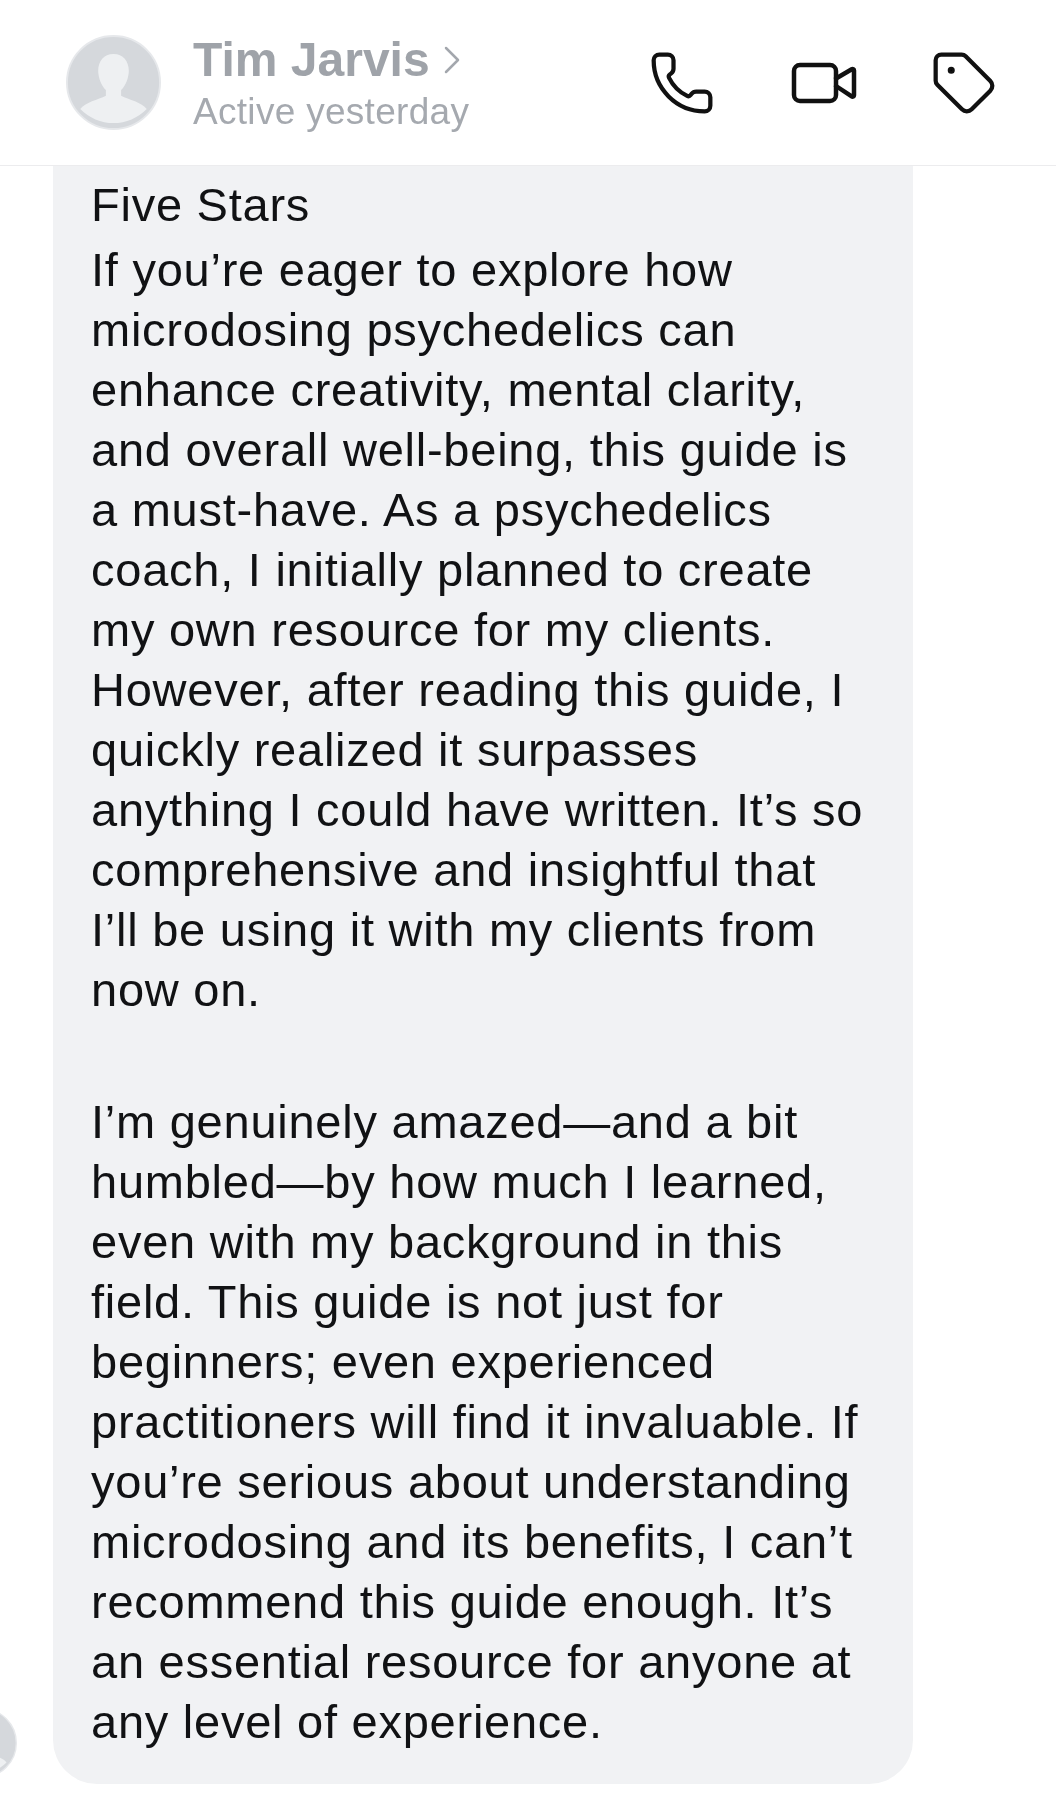 The height and width of the screenshot is (1806, 1056). Describe the element at coordinates (201, 205) in the screenshot. I see `message-title: Five Stars` at that location.